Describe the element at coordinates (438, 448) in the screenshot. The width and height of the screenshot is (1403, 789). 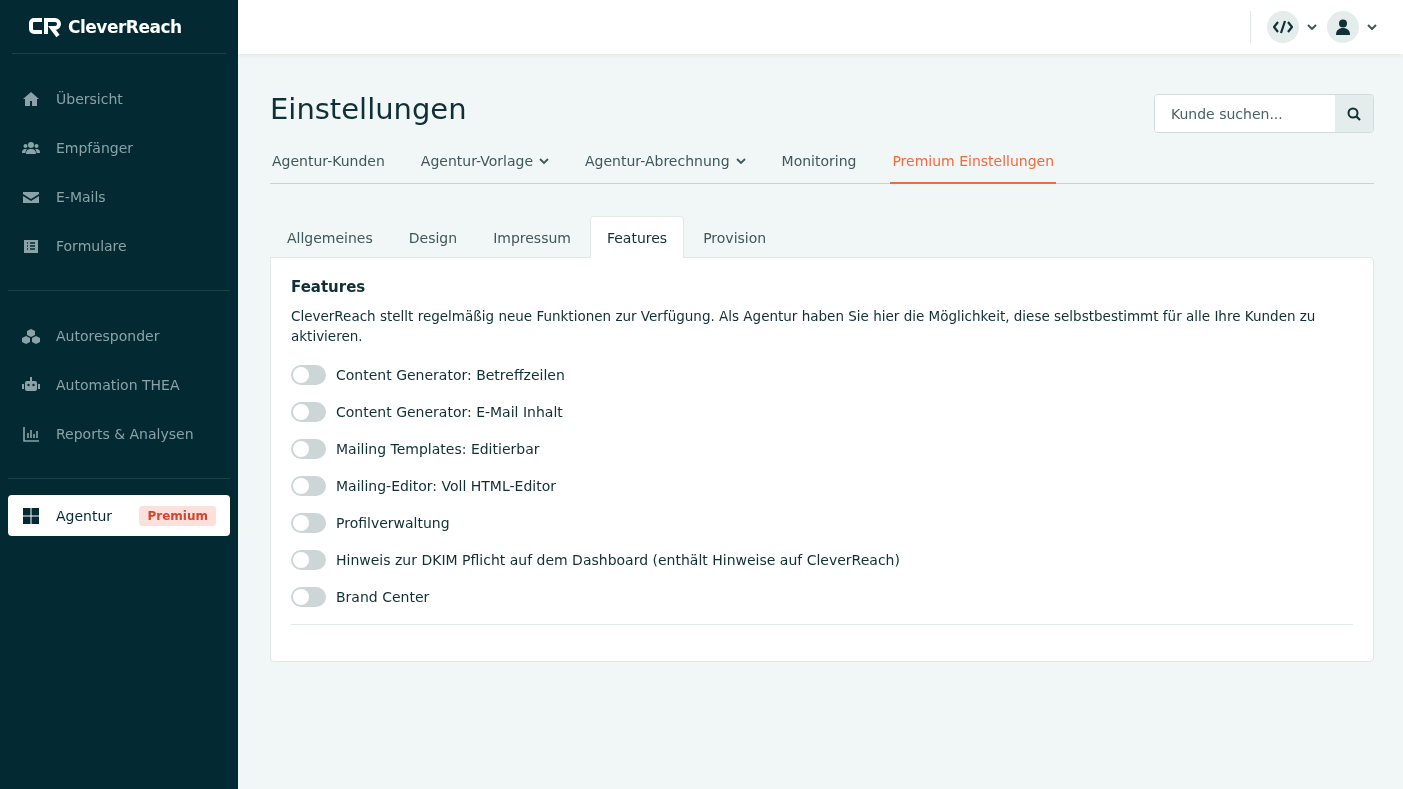
I see `feature-label: Mailing Templates: Editierbar` at that location.